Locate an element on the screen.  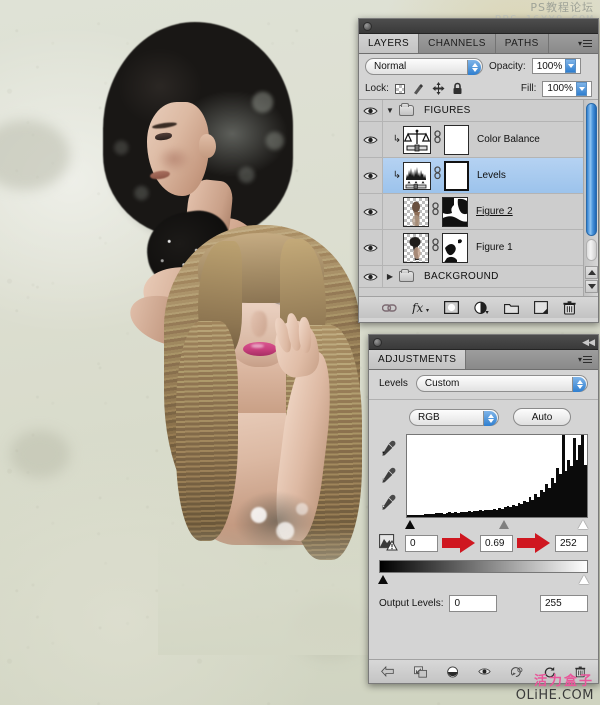
fill-field: 100% is located at coordinates (567, 88).